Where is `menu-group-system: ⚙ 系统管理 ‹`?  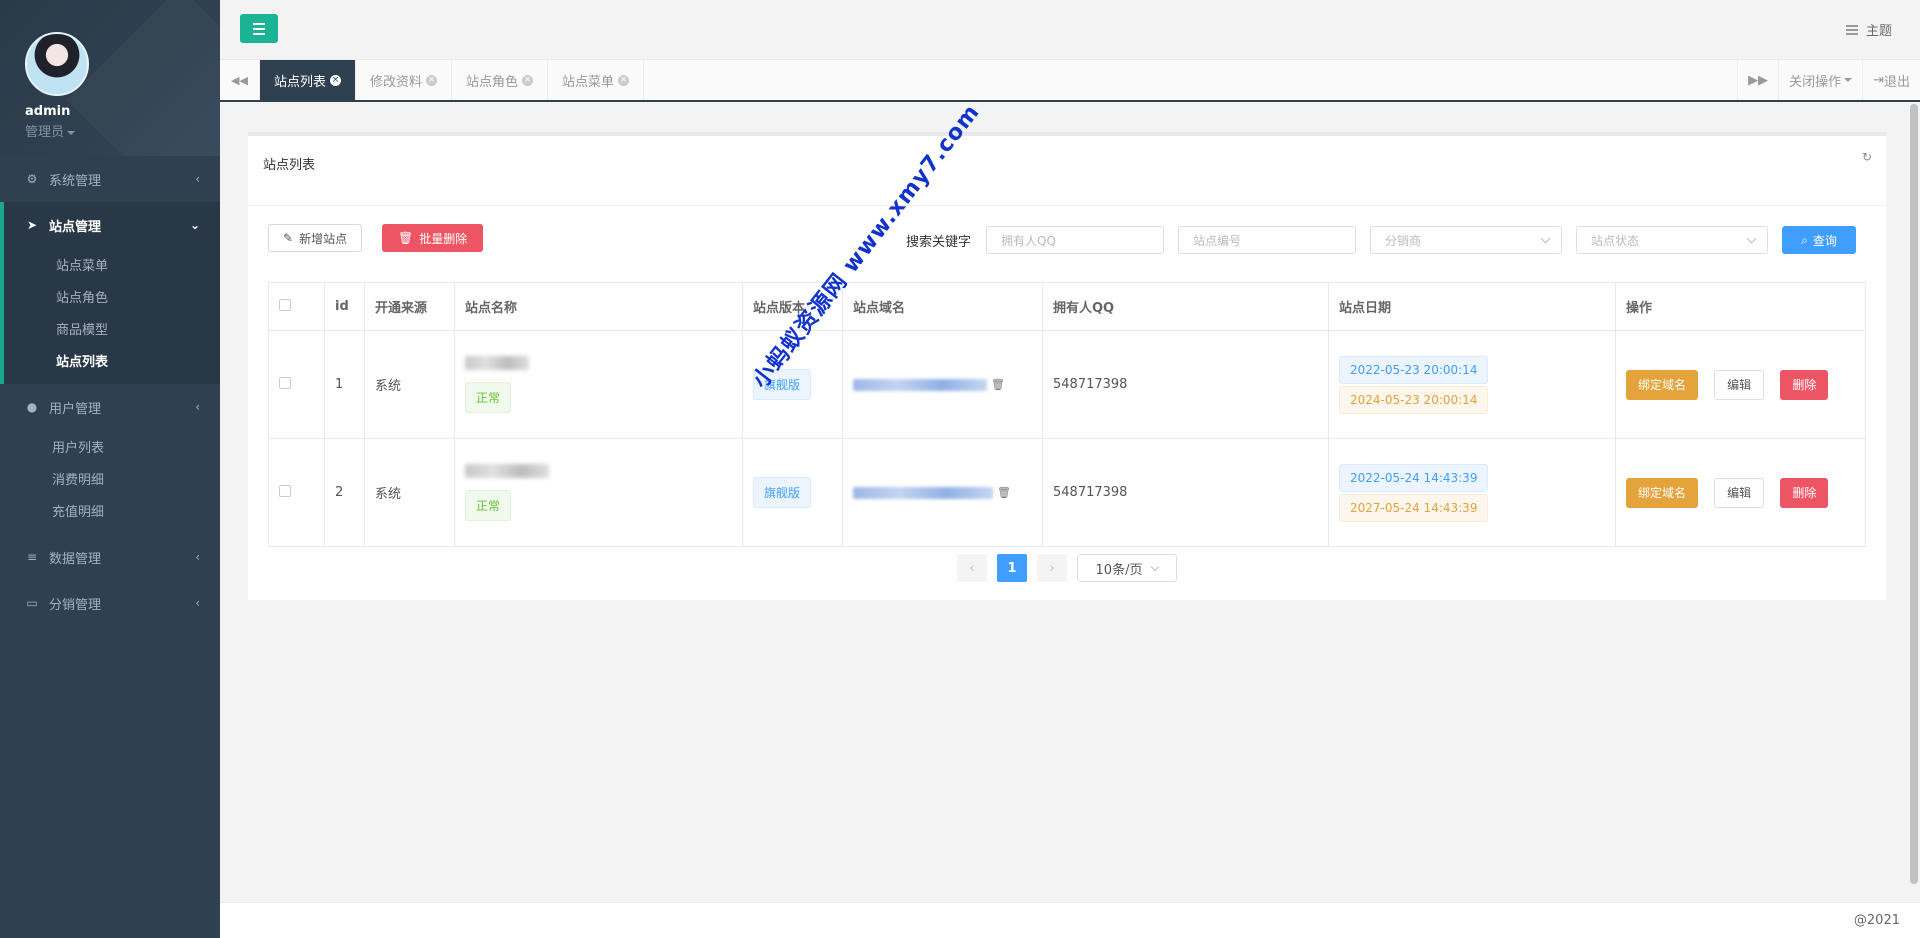
menu-group-system: ⚙ 系统管理 ‹ is located at coordinates (110, 179).